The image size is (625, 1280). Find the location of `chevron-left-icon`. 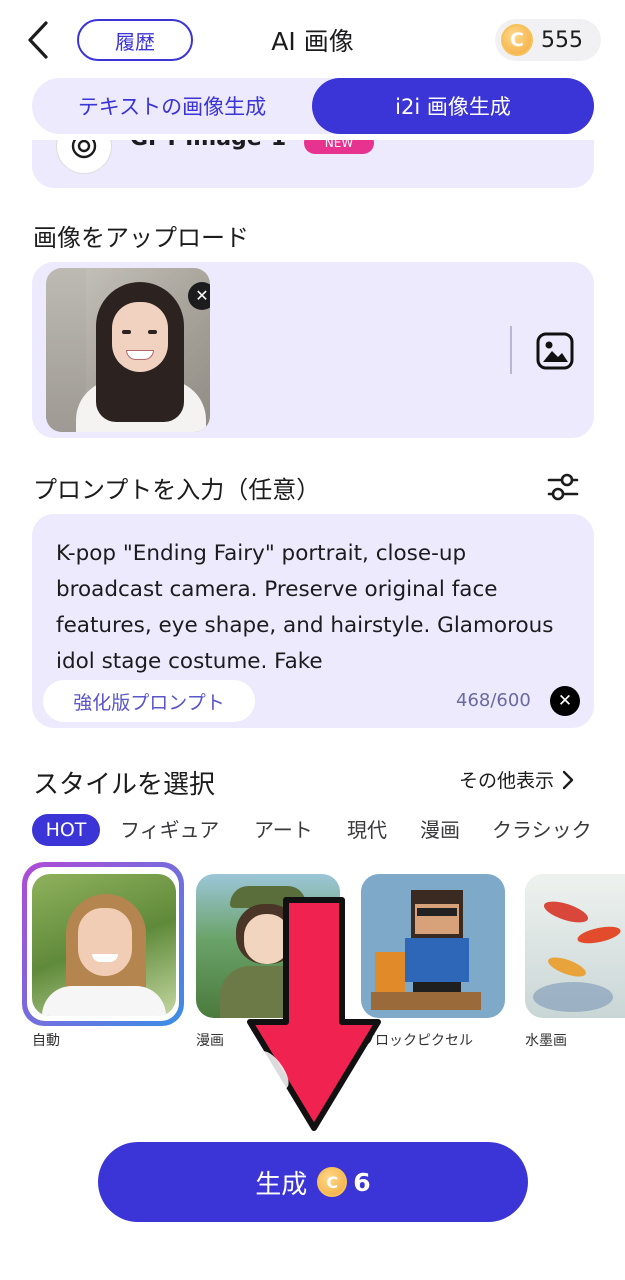

chevron-left-icon is located at coordinates (38, 40).